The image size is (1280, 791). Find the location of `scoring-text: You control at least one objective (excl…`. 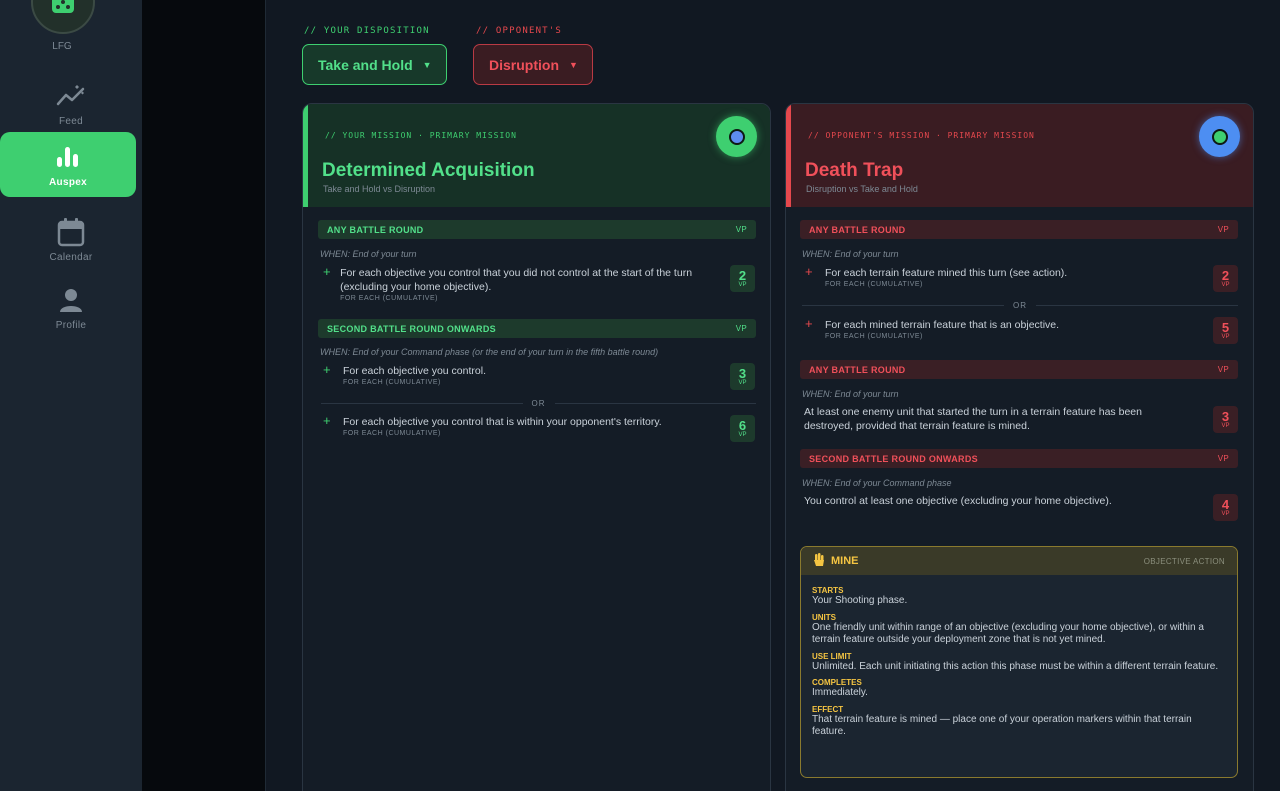

scoring-text: You control at least one objective (excl… is located at coordinates (958, 501).